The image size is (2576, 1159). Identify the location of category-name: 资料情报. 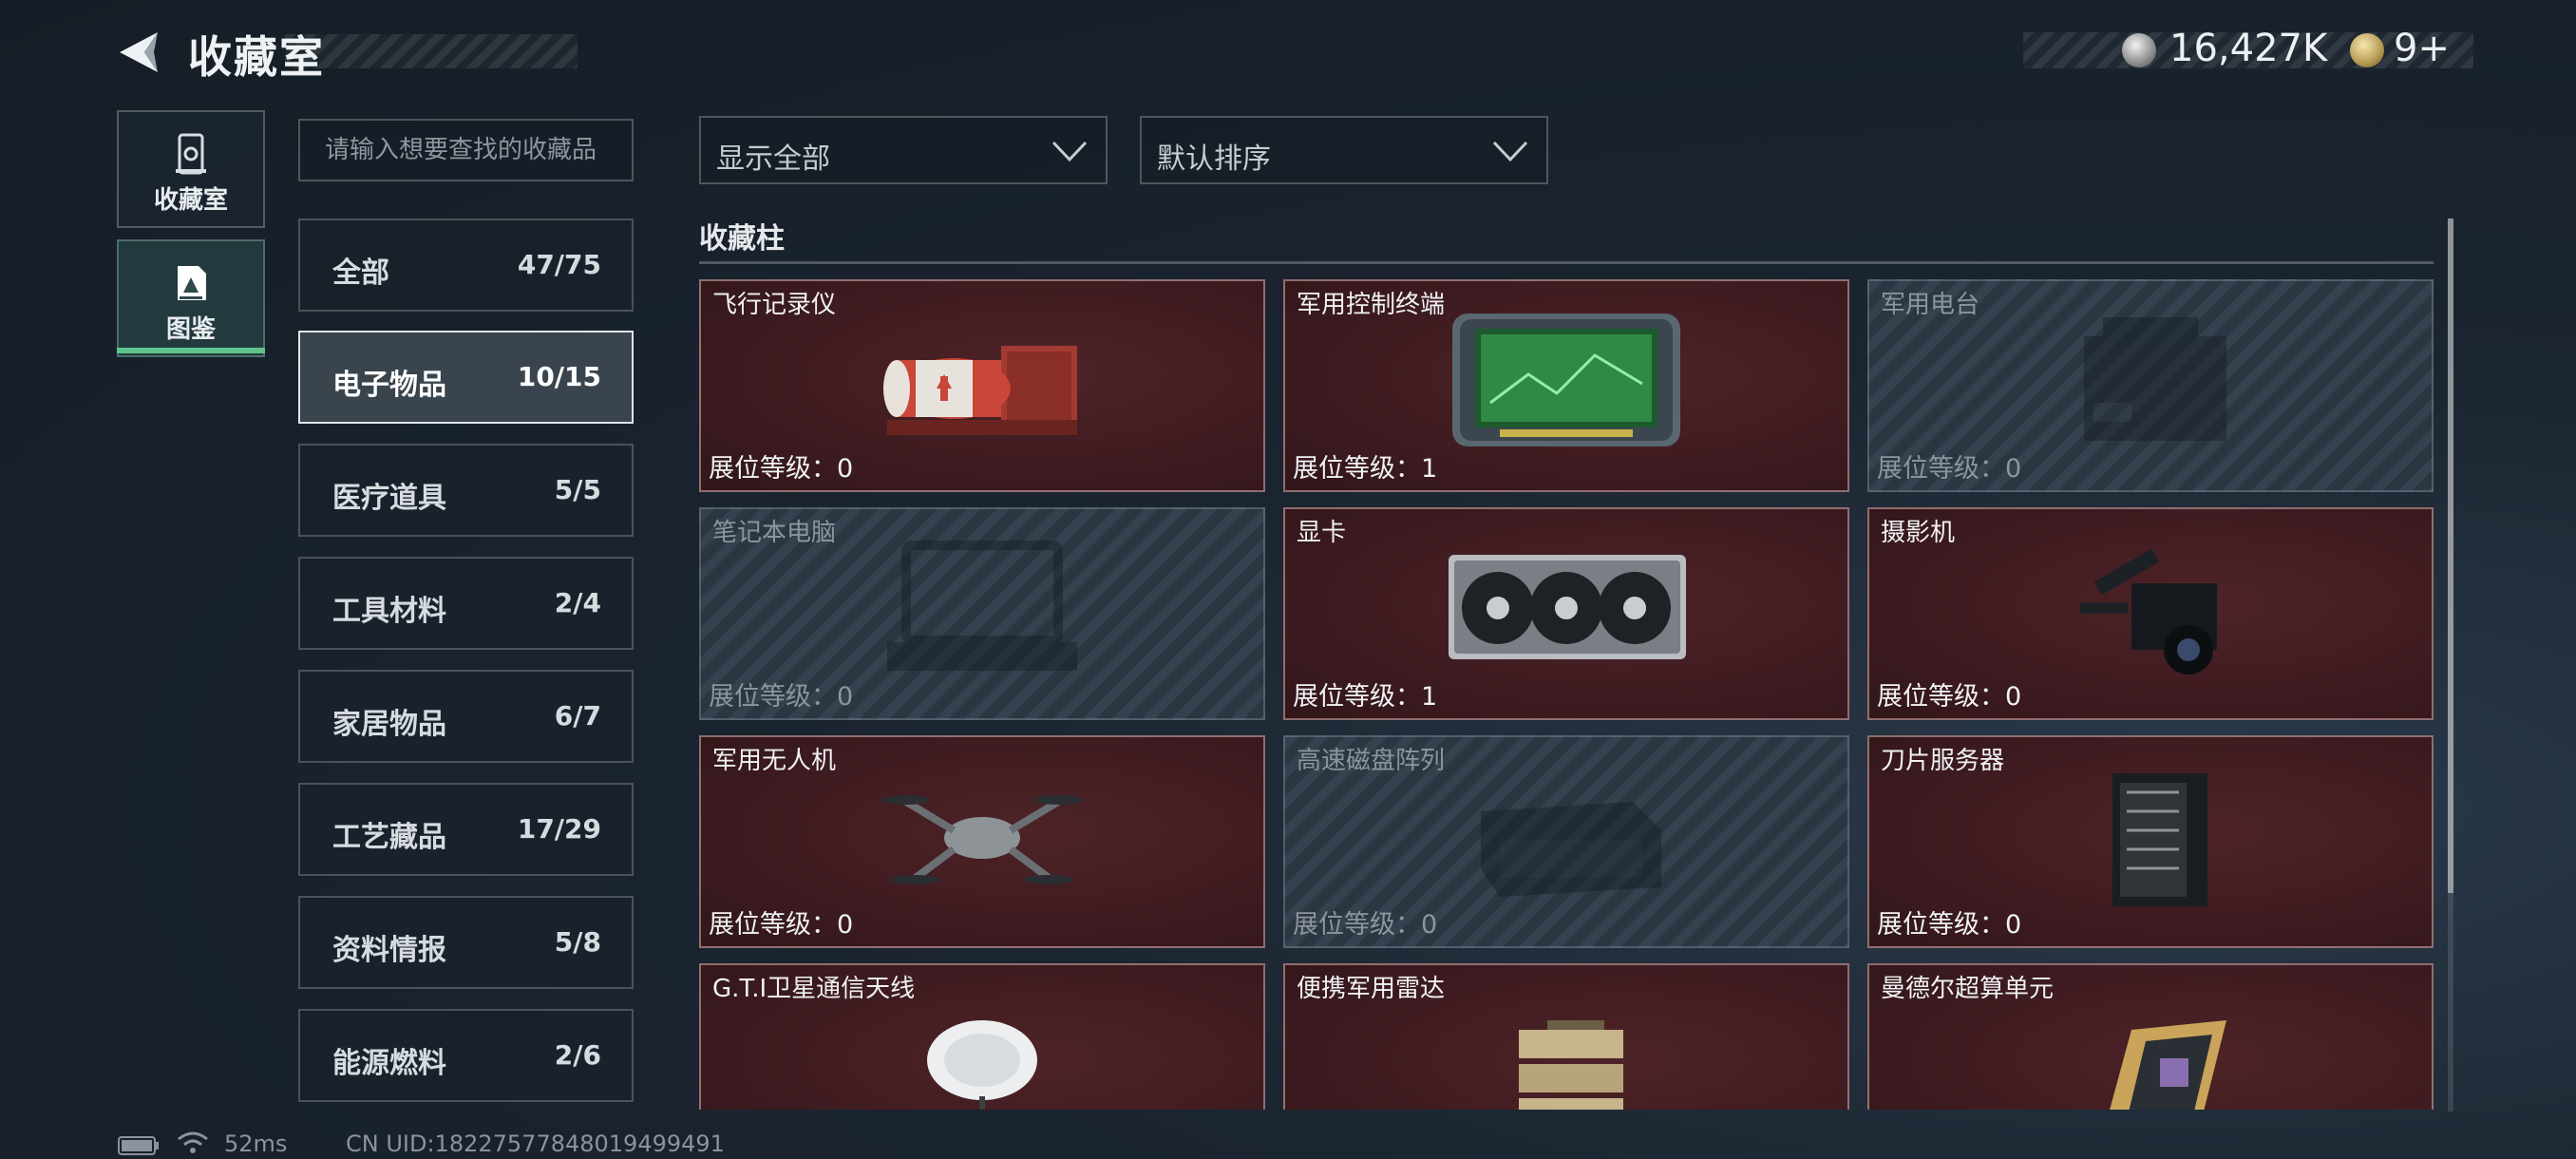
(389, 950).